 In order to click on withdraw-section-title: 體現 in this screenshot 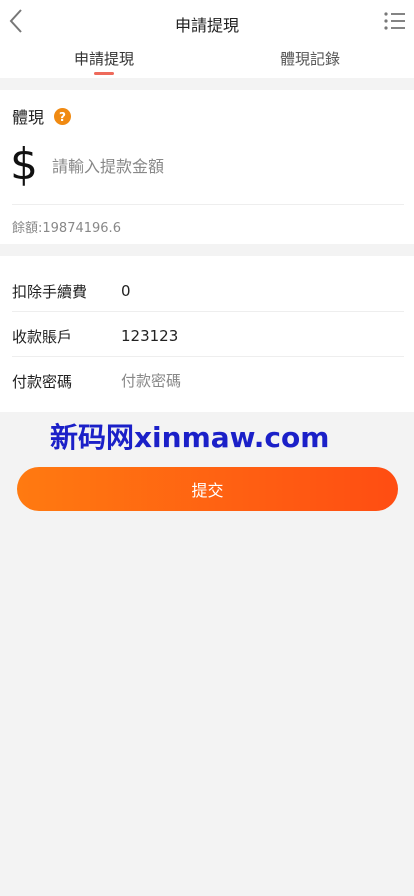, I will do `click(28, 117)`.